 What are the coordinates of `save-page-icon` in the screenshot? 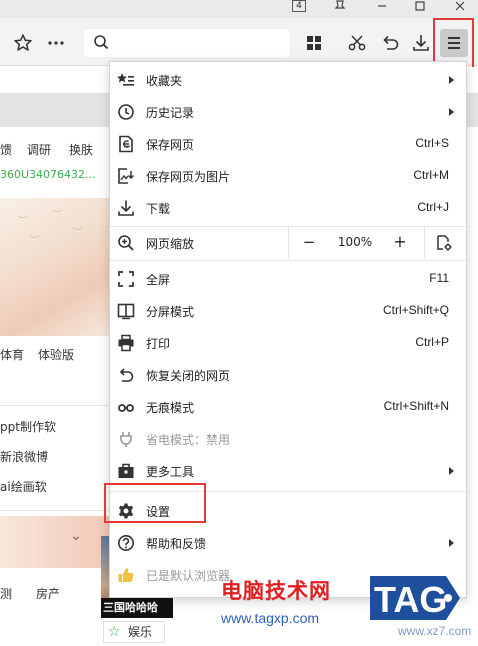 It's located at (126, 144).